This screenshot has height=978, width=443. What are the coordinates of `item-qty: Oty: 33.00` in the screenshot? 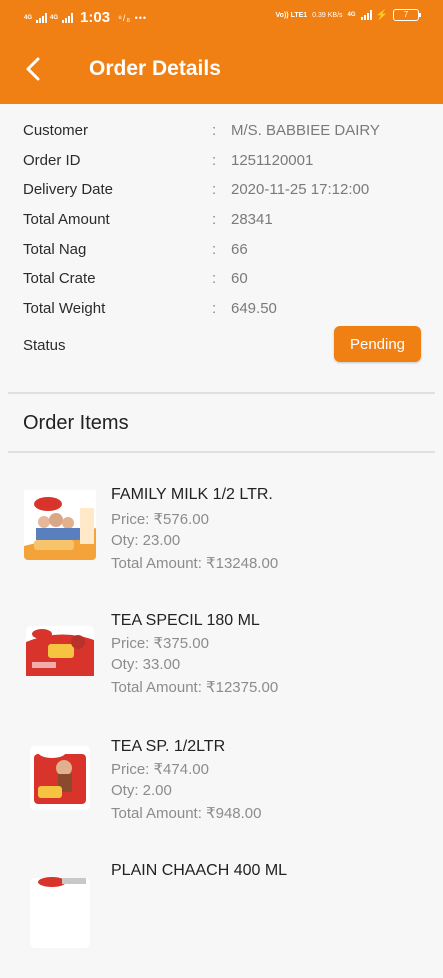 It's located at (146, 664).